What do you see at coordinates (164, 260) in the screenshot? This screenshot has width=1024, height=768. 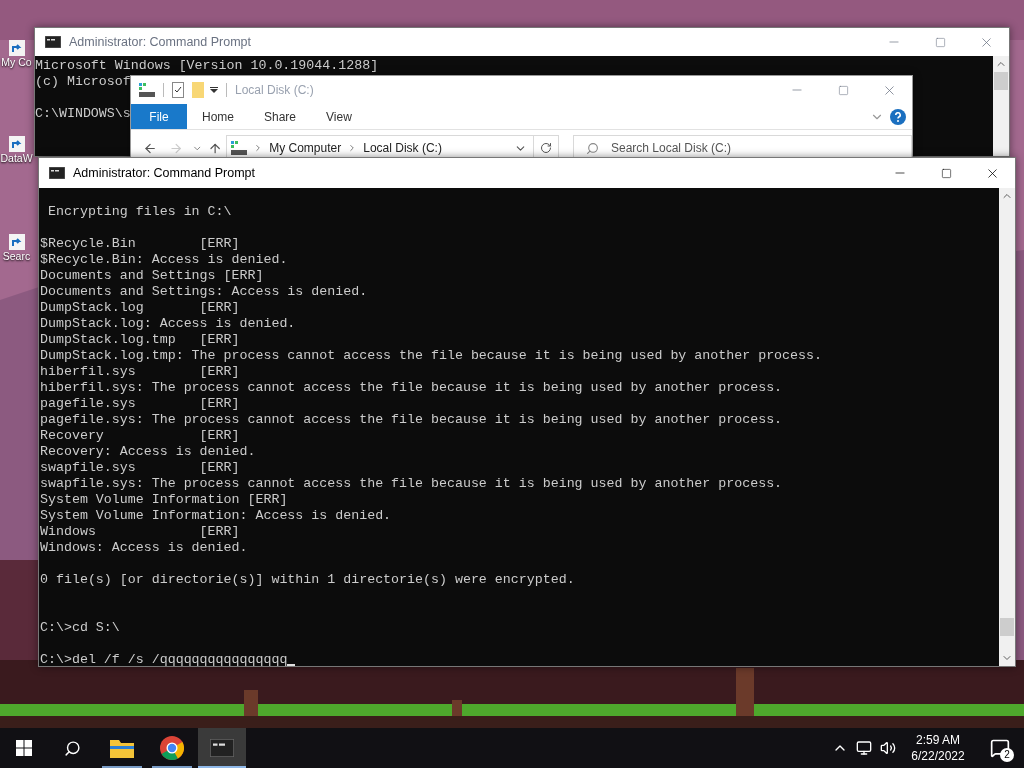 I see `console-line: $Recycle.Bin: Access is denied.` at bounding box center [164, 260].